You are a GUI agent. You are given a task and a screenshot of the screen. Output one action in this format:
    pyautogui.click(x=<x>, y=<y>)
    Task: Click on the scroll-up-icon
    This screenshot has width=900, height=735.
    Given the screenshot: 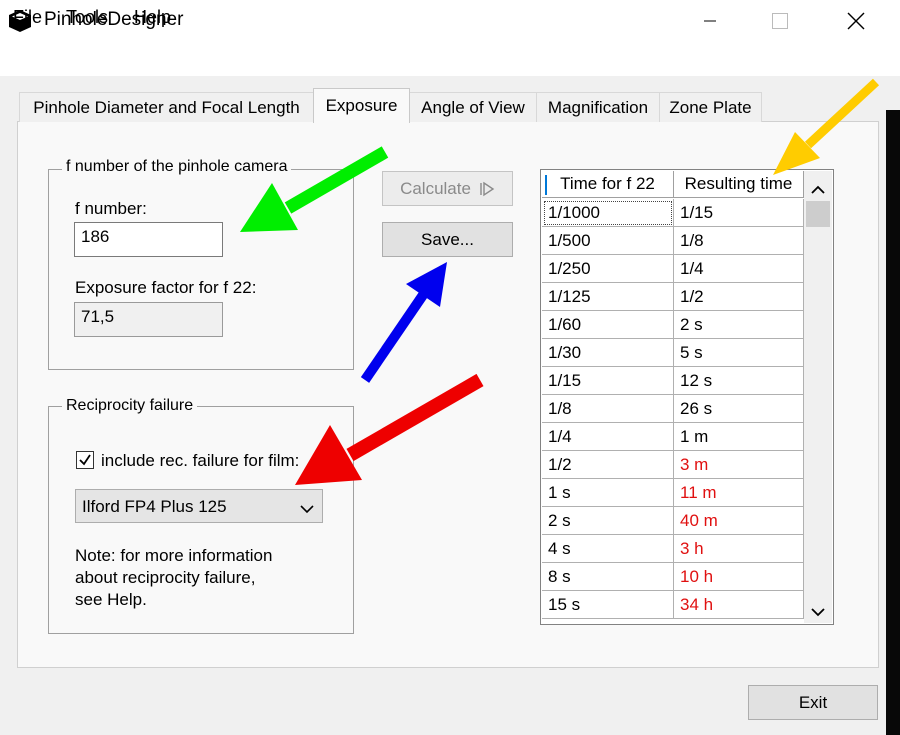 What is the action you would take?
    pyautogui.click(x=818, y=190)
    